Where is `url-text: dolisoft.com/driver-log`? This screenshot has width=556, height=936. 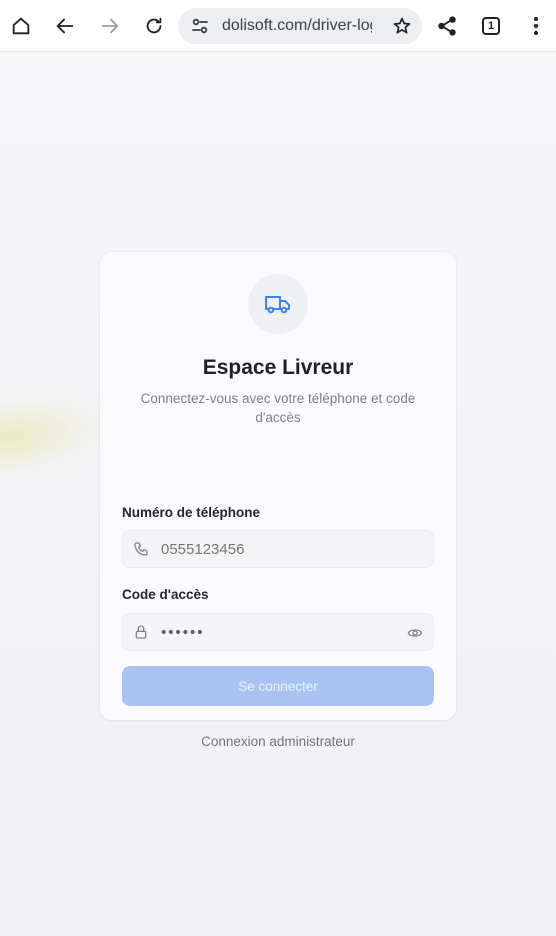 url-text: dolisoft.com/driver-log is located at coordinates (297, 25).